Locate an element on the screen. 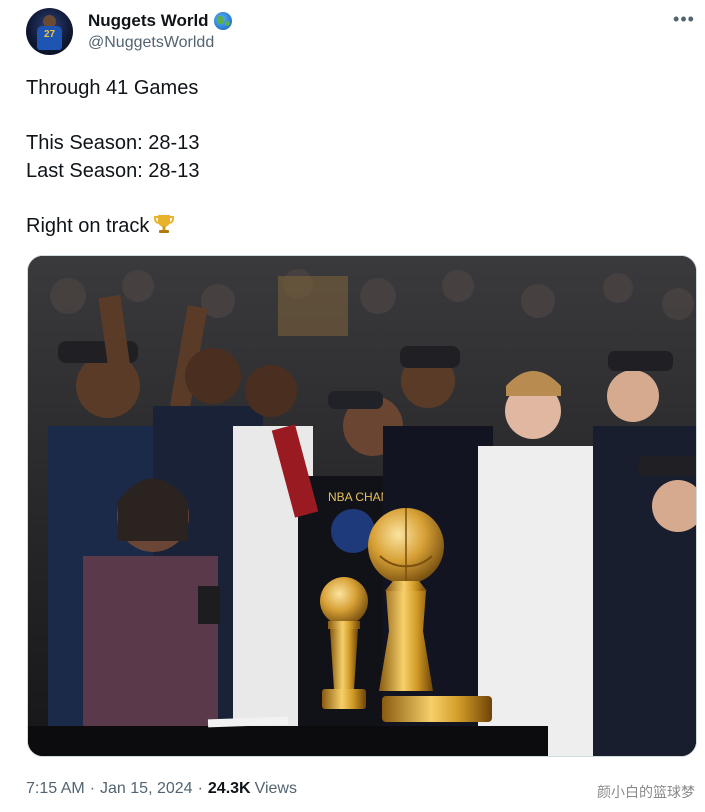 Image resolution: width=705 pixels, height=812 pixels. globe-icon is located at coordinates (222, 21).